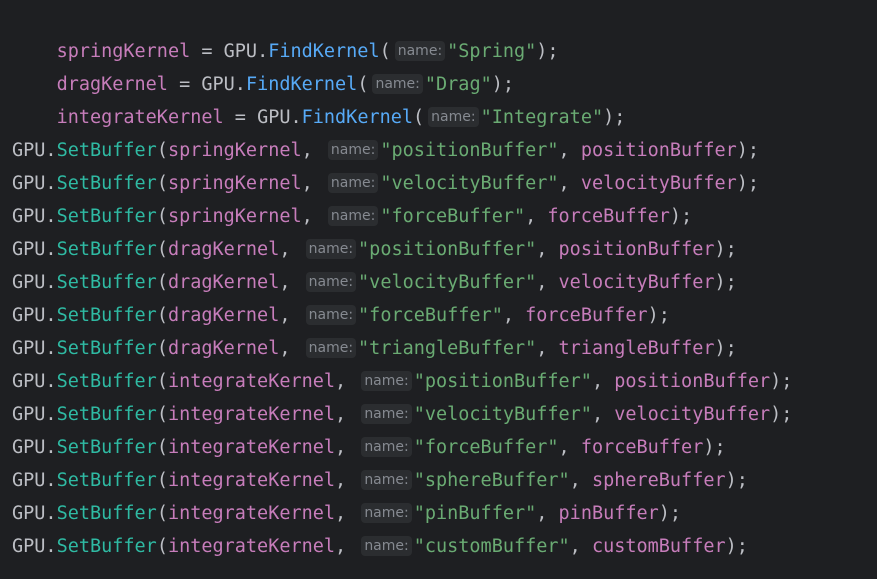 Image resolution: width=877 pixels, height=579 pixels. Describe the element at coordinates (458, 84) in the screenshot. I see `string-literal: "Drag"` at that location.